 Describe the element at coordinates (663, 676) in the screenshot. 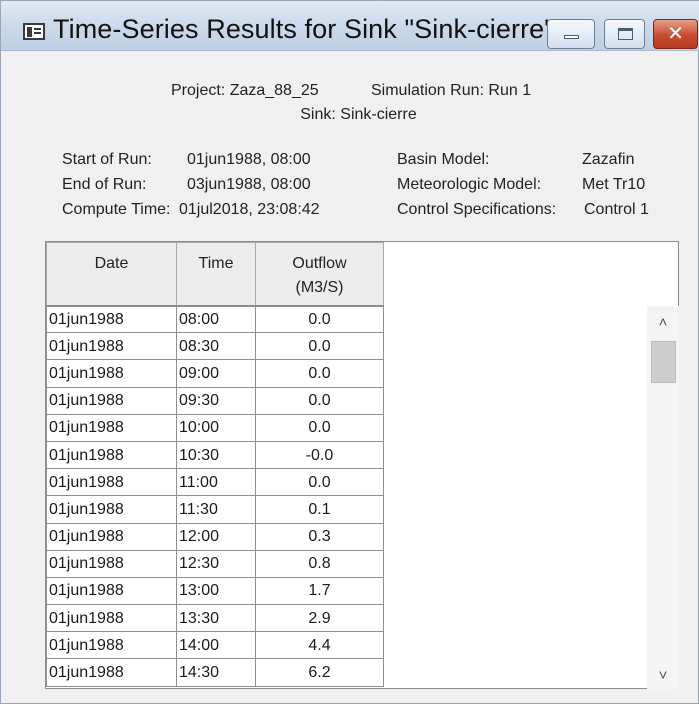

I see `chevron-down-icon: ˅` at that location.